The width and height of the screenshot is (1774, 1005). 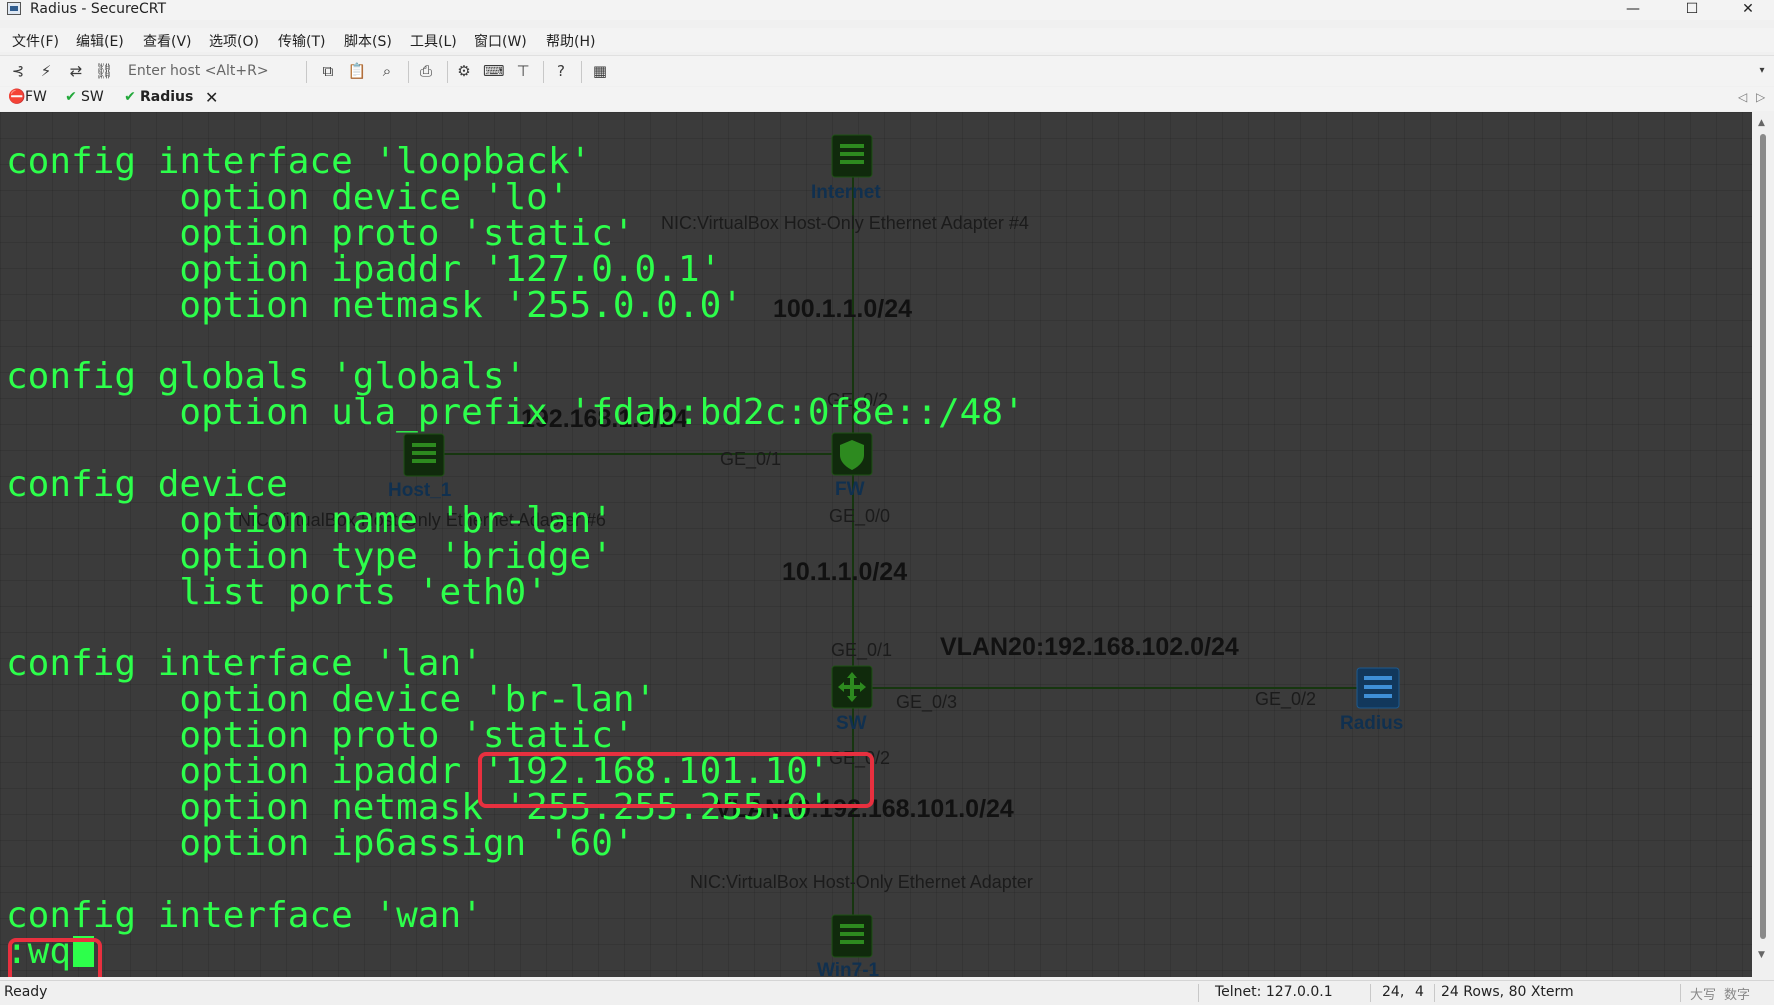 I want to click on menu-help: 帮助(H), so click(x=570, y=41).